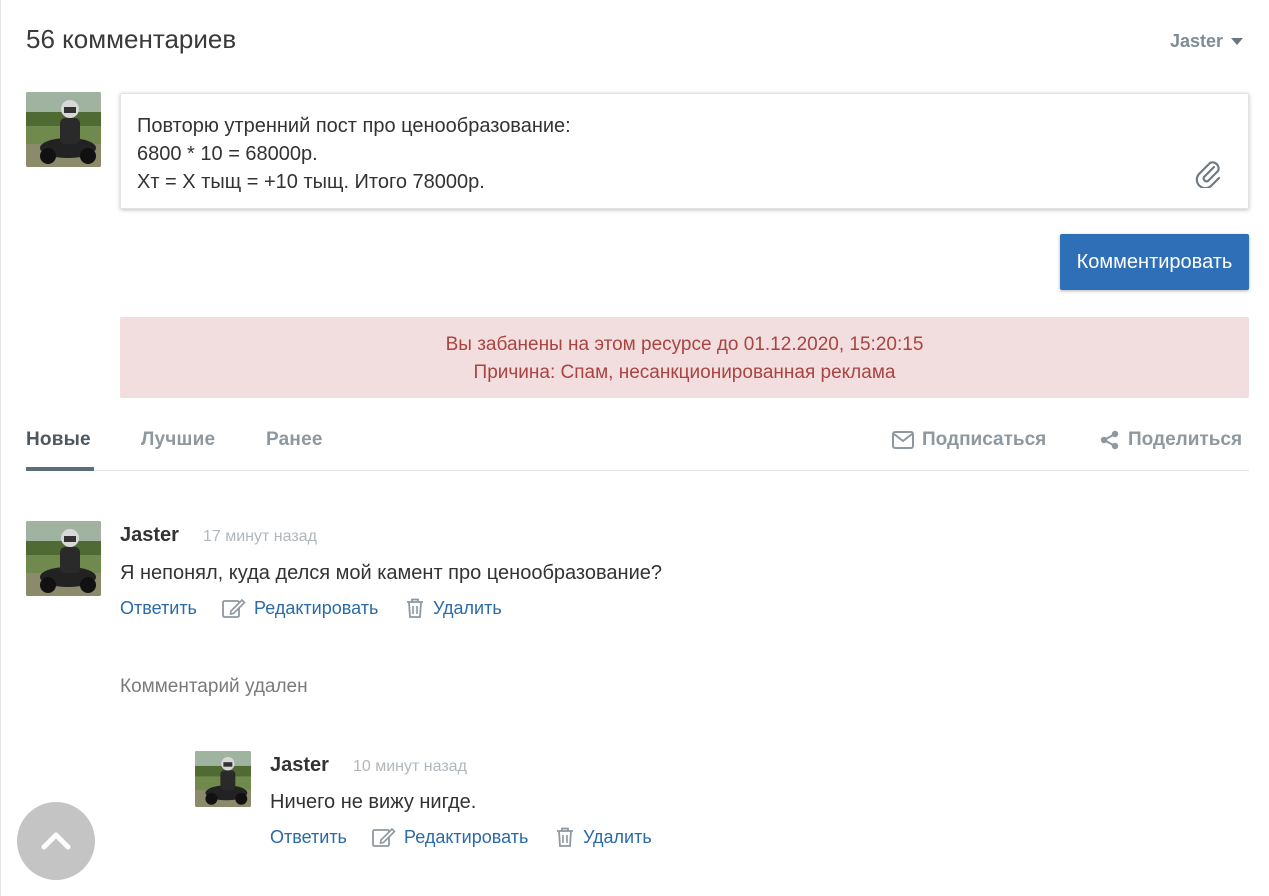  I want to click on deleted-comment-note: Комментарий удален, so click(214, 686).